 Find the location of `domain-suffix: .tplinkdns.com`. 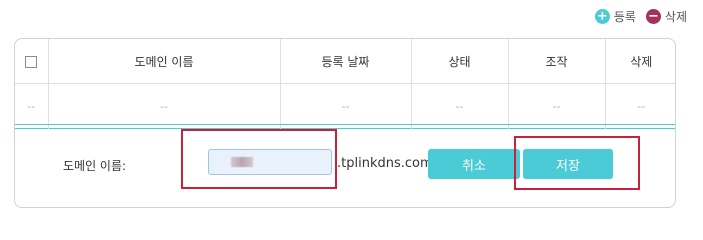

domain-suffix: .tplinkdns.com is located at coordinates (385, 163).